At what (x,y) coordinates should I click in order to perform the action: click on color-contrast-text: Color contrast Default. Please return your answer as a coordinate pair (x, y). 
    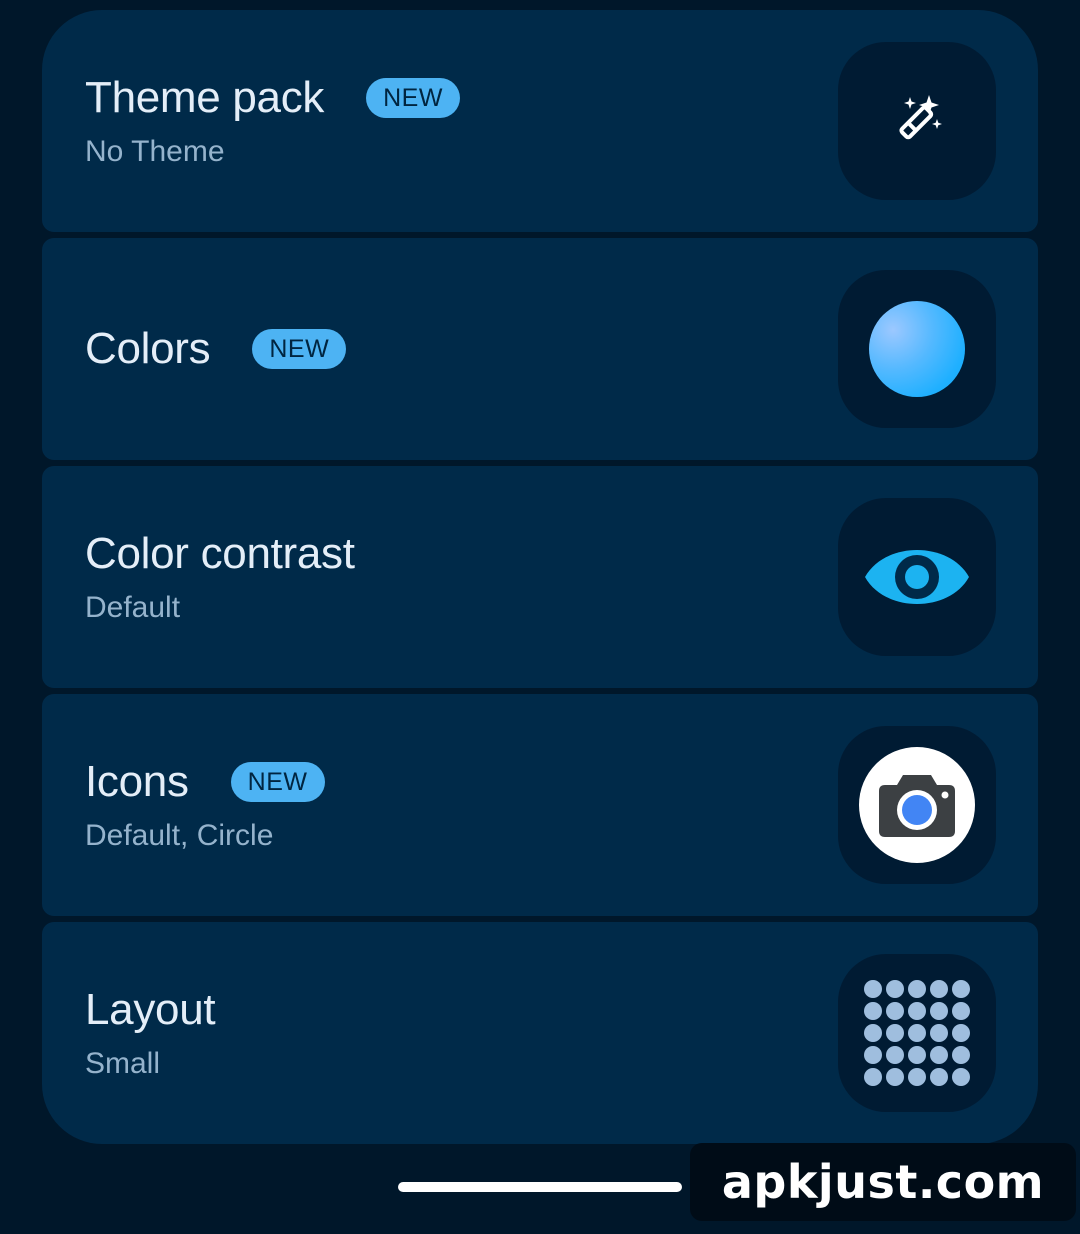
    Looking at the image, I should click on (220, 577).